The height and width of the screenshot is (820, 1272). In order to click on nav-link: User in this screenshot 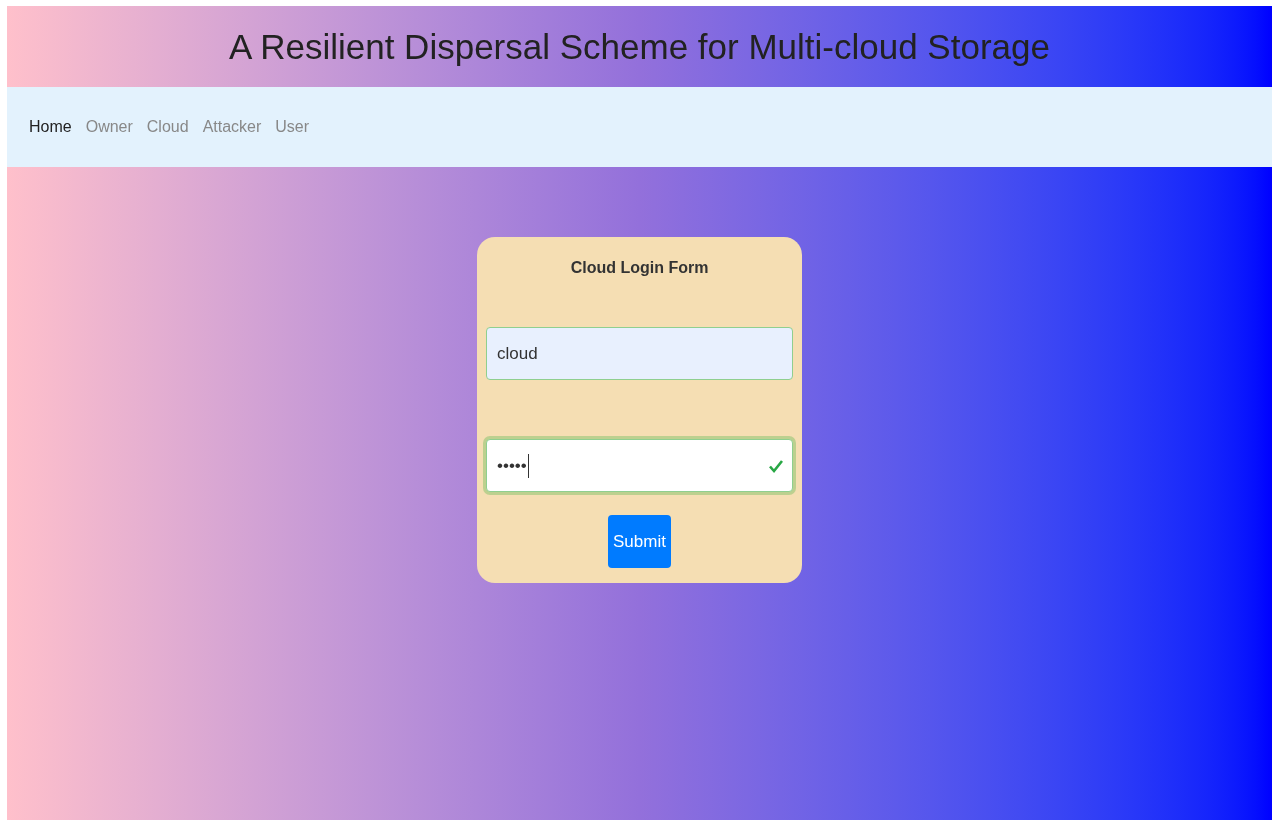, I will do `click(292, 127)`.